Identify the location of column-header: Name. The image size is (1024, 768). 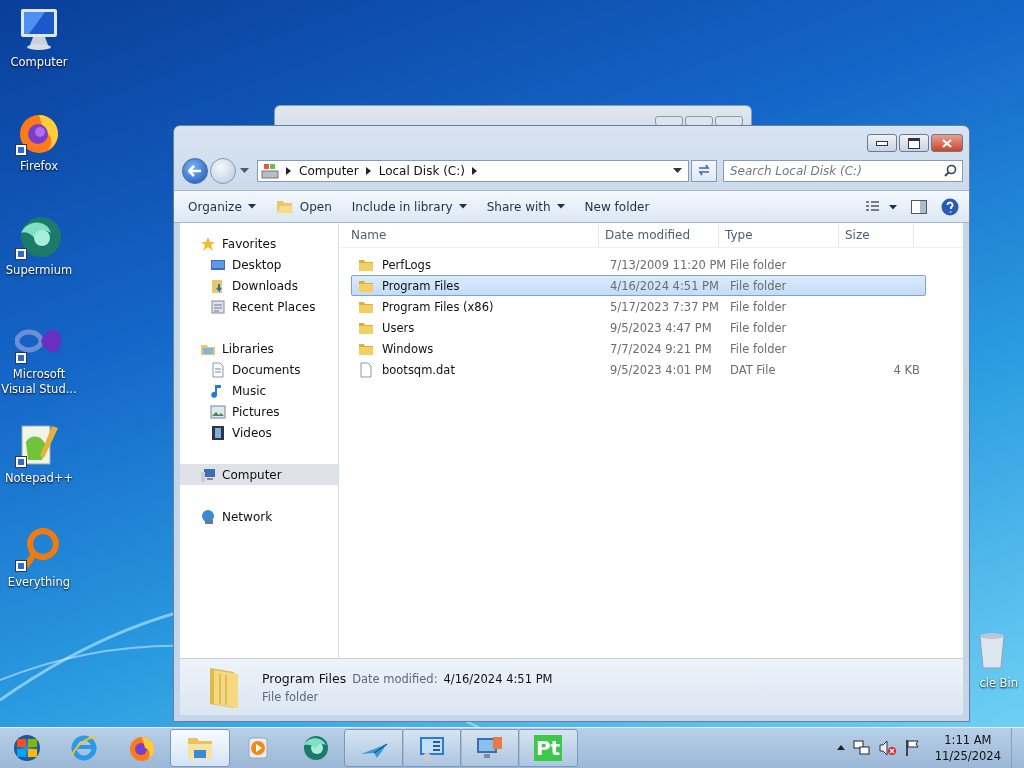
(469, 235).